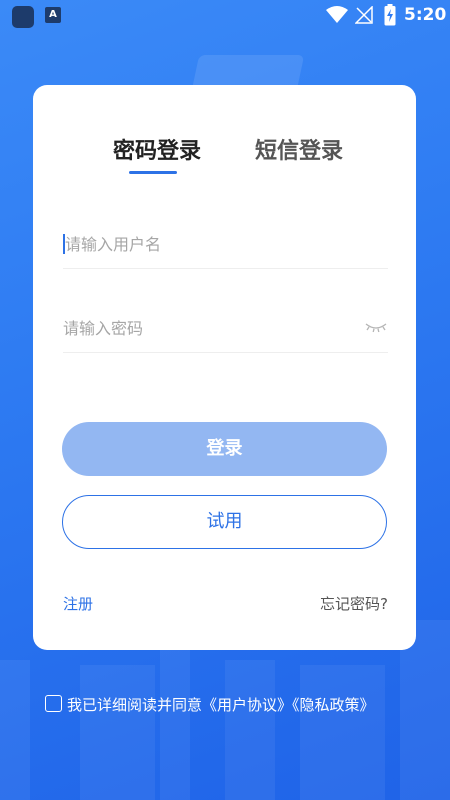  What do you see at coordinates (78, 603) in the screenshot?
I see `register-link: 注册` at bounding box center [78, 603].